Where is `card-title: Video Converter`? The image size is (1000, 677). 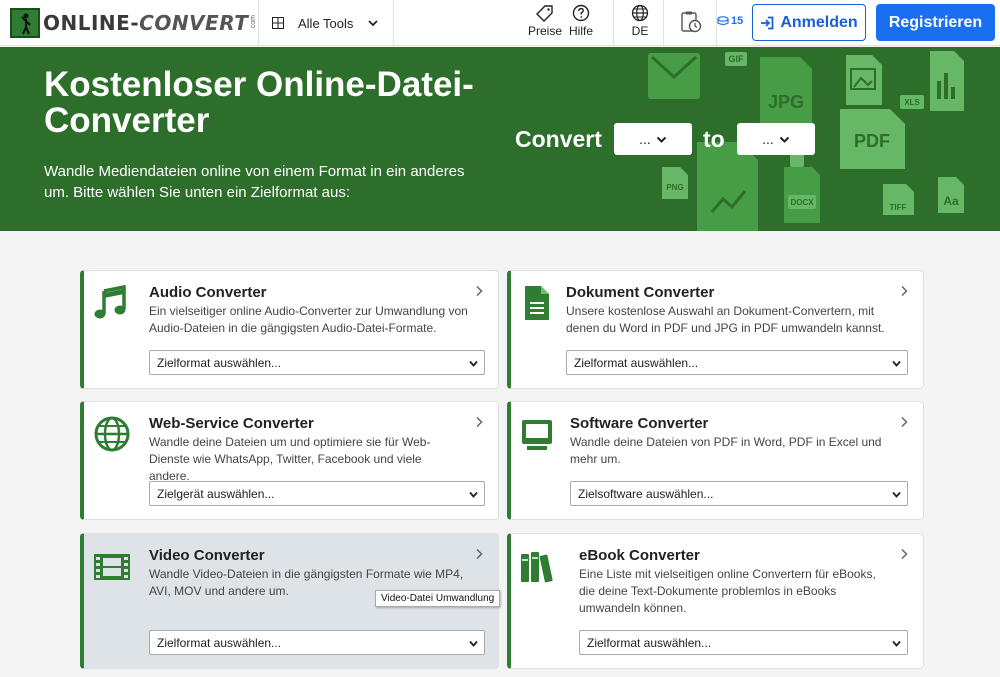
card-title: Video Converter is located at coordinates (207, 555).